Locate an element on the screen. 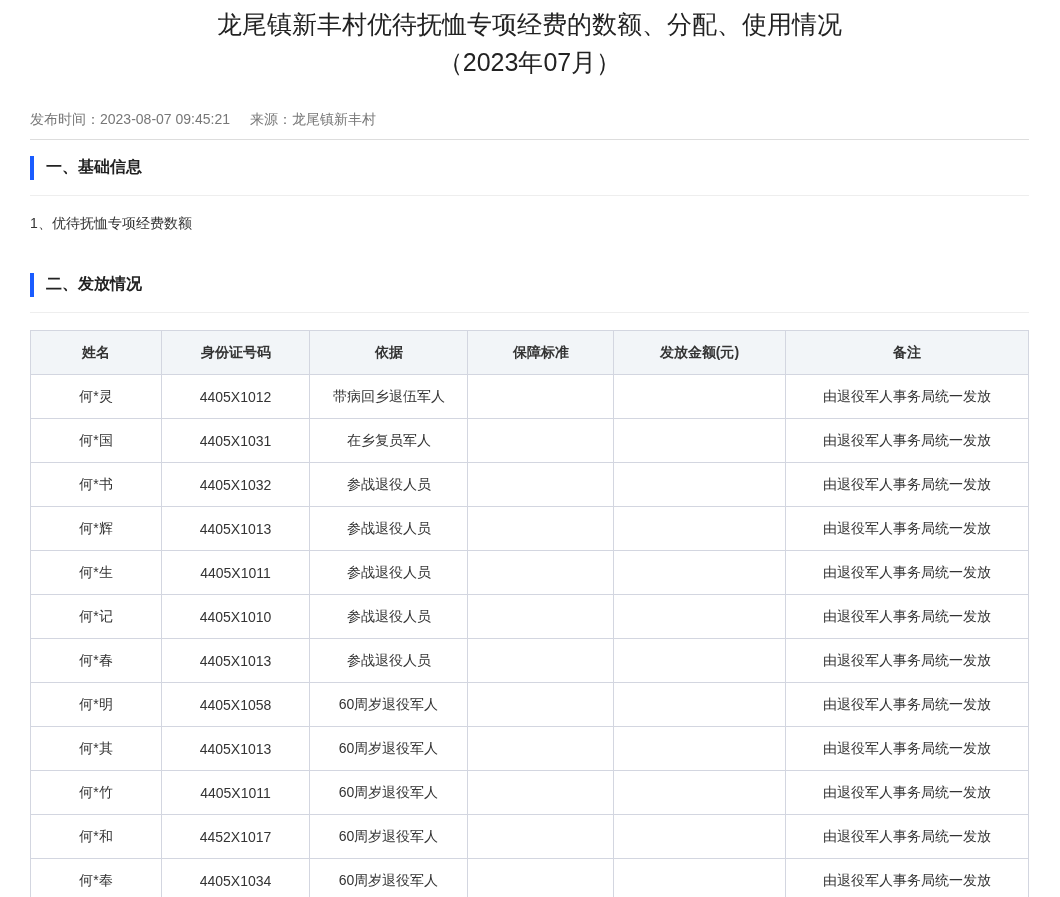 The image size is (1060, 897). column-header: 发放金额(元) is located at coordinates (699, 352).